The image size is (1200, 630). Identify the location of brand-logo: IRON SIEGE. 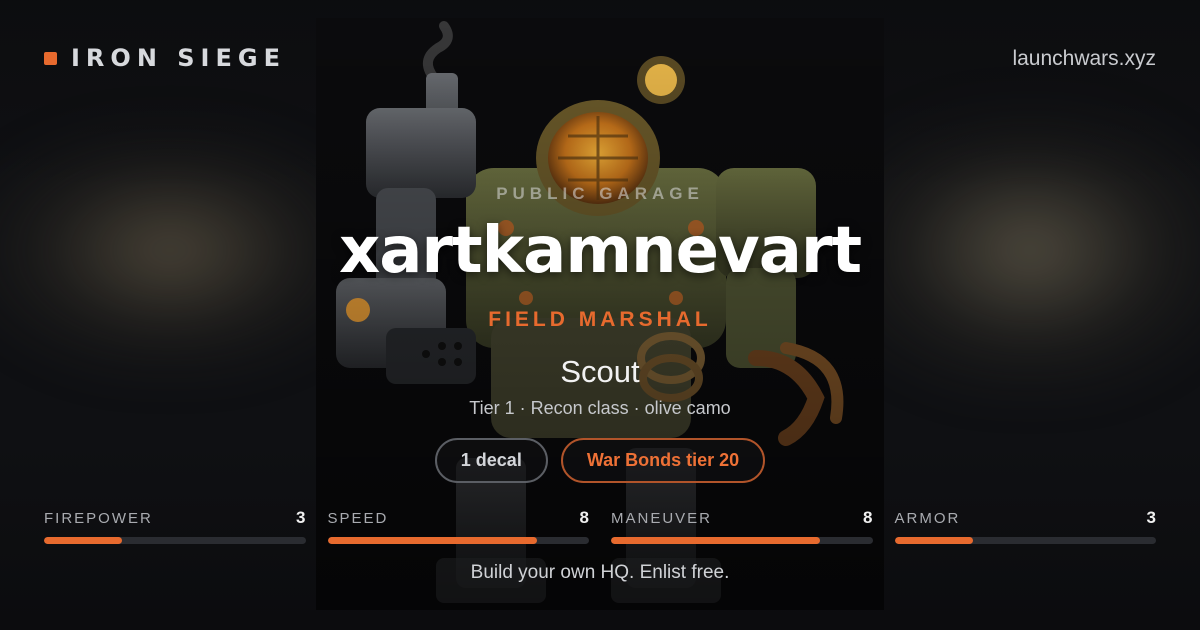
(165, 58).